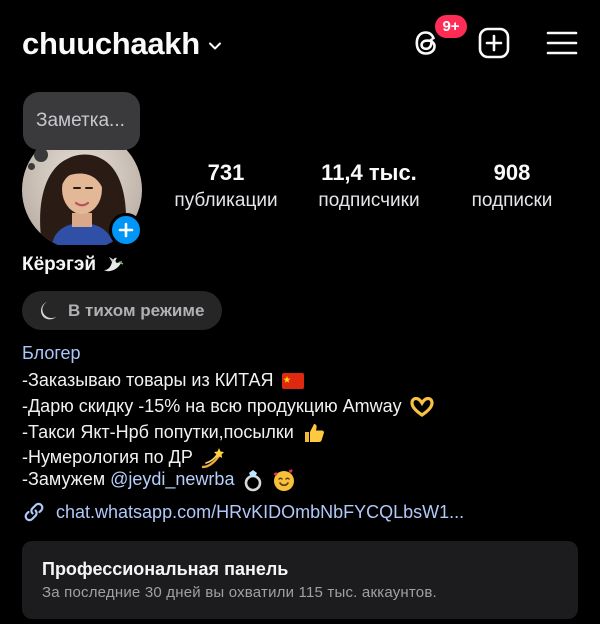 The image size is (600, 624). I want to click on plus-icon, so click(126, 230).